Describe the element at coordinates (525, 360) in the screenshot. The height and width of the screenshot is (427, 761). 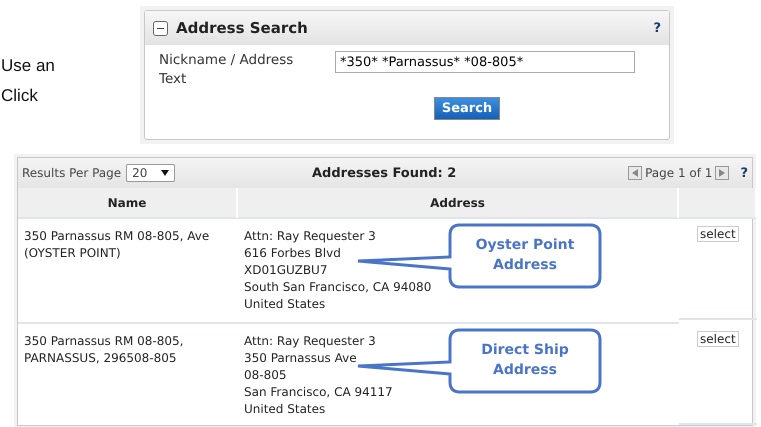
I see `callout-text: Direct Ship Address` at that location.